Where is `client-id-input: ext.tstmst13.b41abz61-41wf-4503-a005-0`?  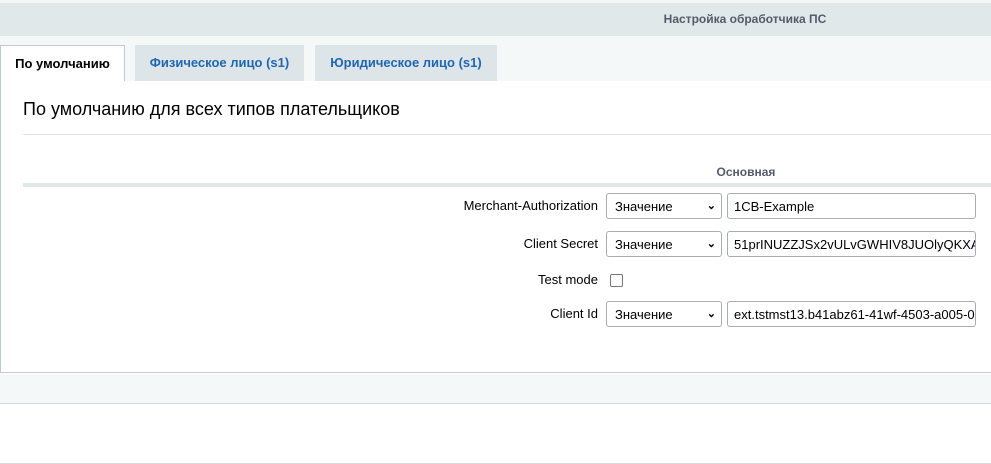
client-id-input: ext.tstmst13.b41abz61-41wf-4503-a005-0 is located at coordinates (851, 314).